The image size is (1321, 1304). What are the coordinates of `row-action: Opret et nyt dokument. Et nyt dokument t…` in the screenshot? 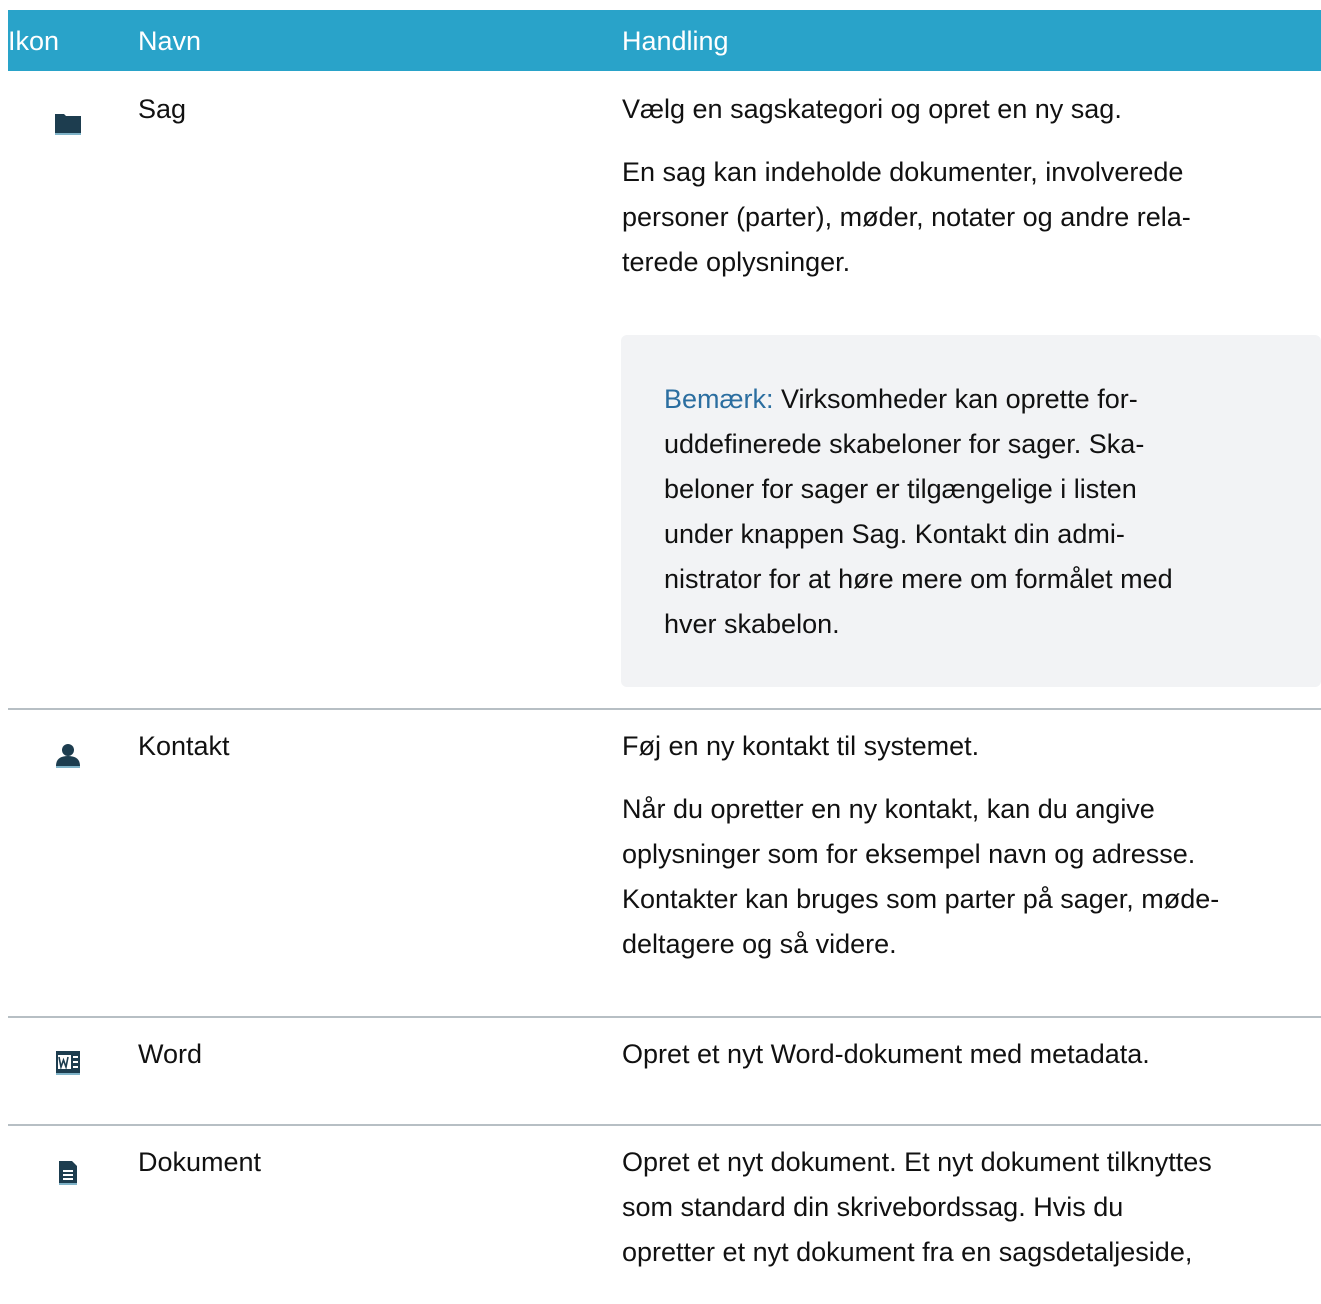 It's located at (971, 1207).